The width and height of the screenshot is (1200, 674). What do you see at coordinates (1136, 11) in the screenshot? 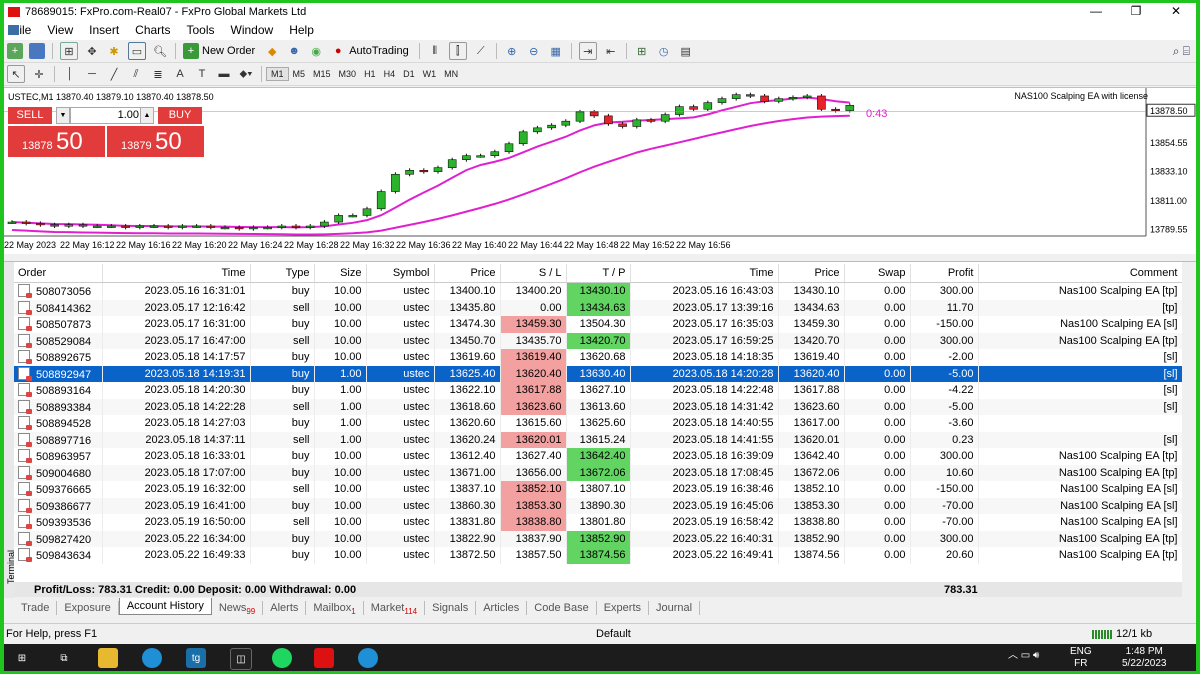
I see `restore-icon: ❐` at bounding box center [1136, 11].